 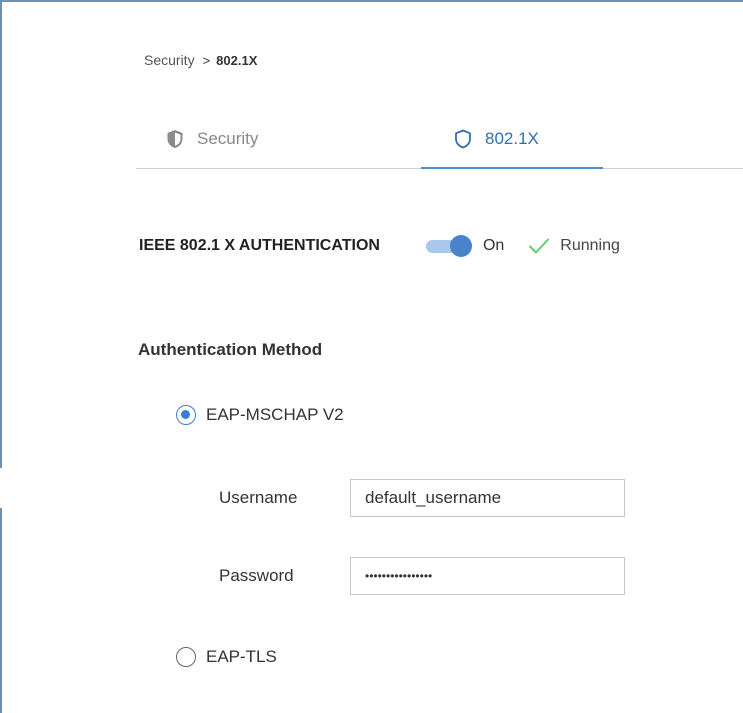 What do you see at coordinates (237, 60) in the screenshot?
I see `breadcrumb-current: 802.1X` at bounding box center [237, 60].